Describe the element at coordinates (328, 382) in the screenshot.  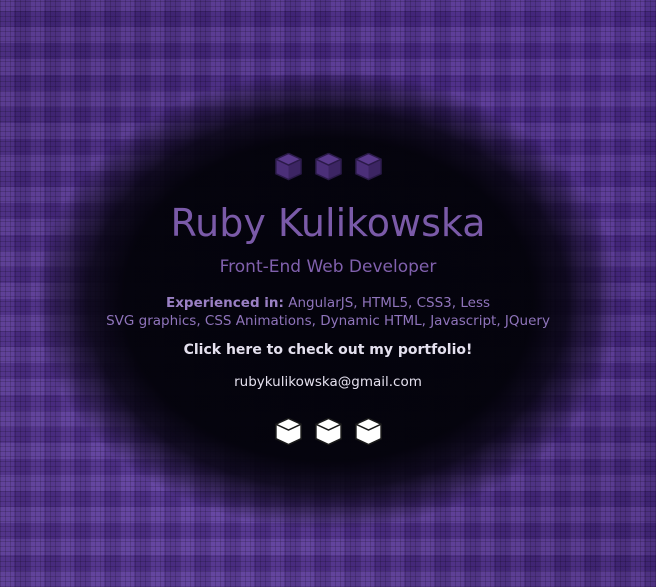
I see `email-link: rubykulikowska@gmail.com` at that location.